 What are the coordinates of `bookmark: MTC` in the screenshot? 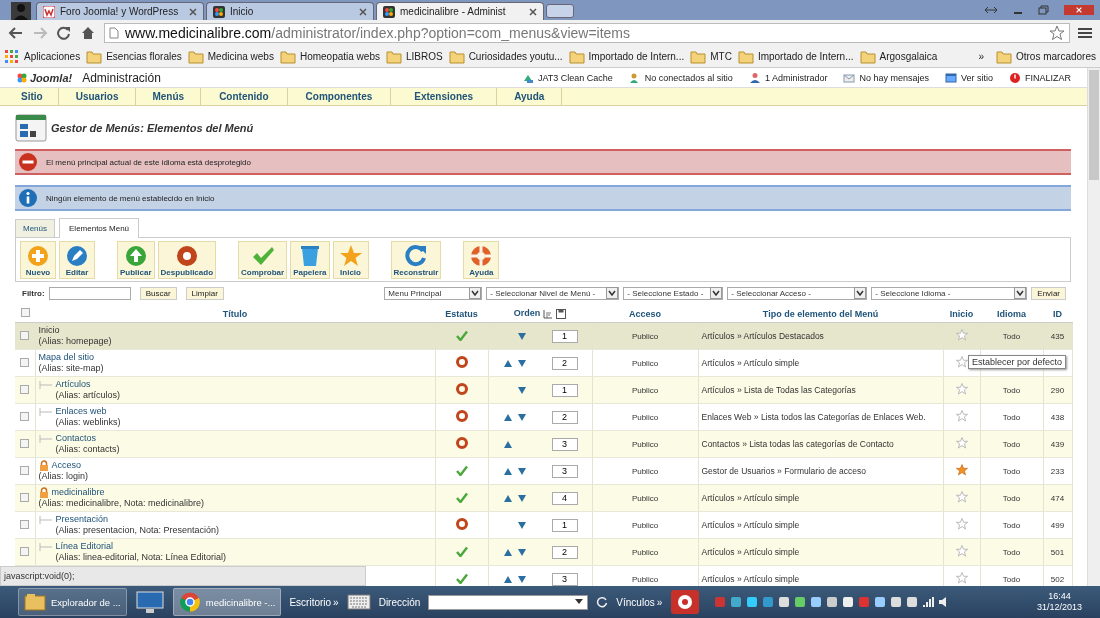 It's located at (711, 56).